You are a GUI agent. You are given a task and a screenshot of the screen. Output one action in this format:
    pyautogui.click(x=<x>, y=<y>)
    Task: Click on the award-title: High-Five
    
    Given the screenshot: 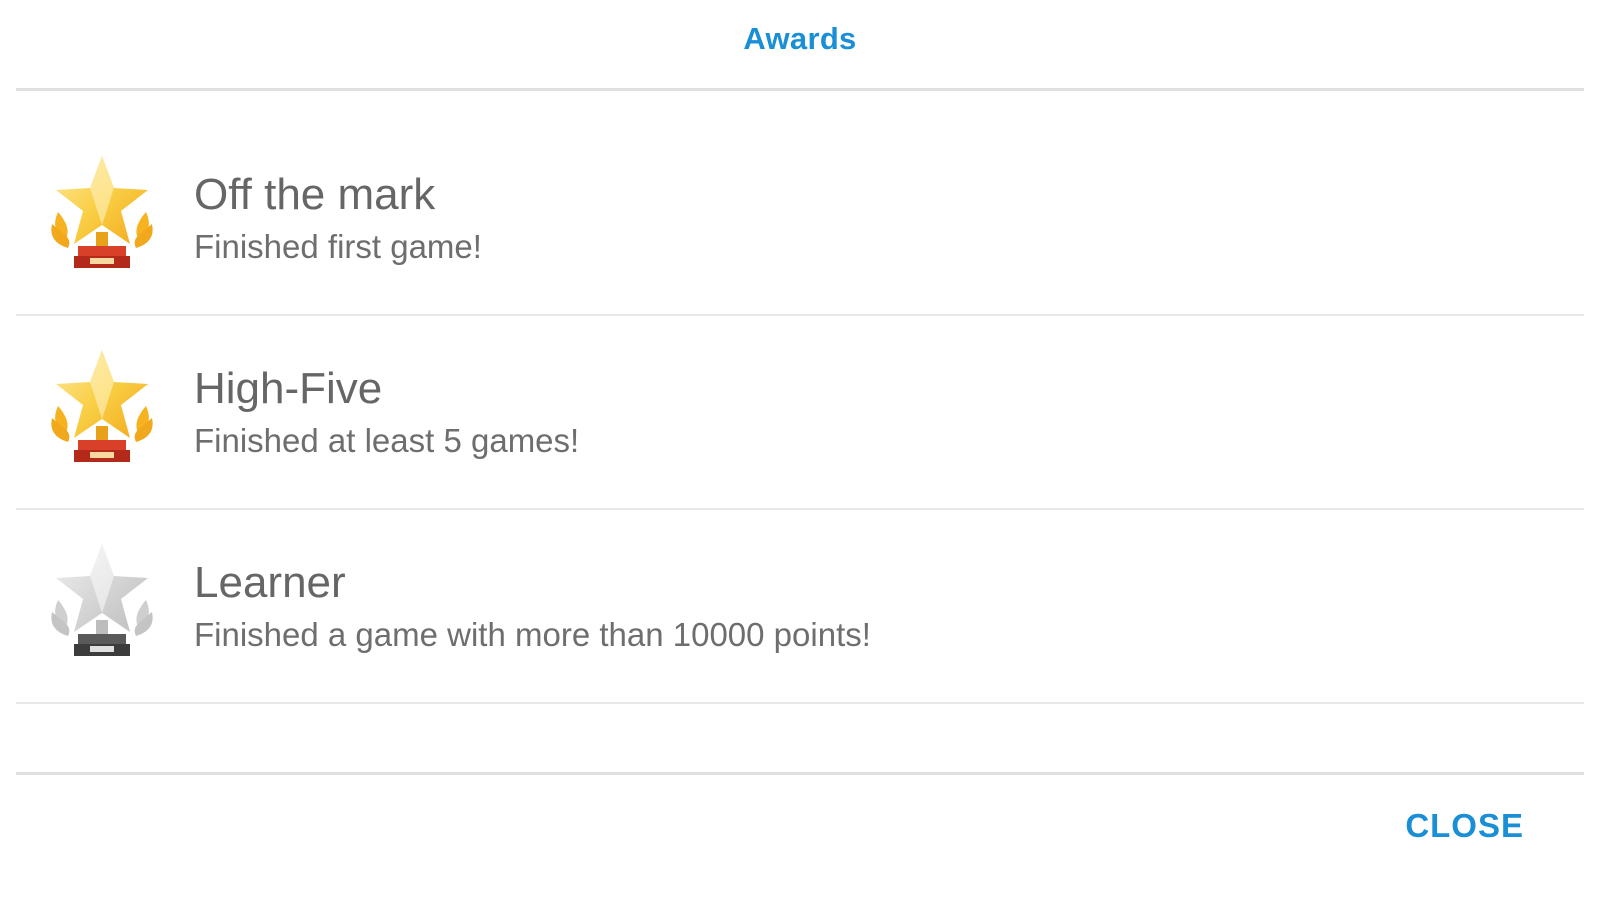 What is the action you would take?
    pyautogui.click(x=288, y=388)
    